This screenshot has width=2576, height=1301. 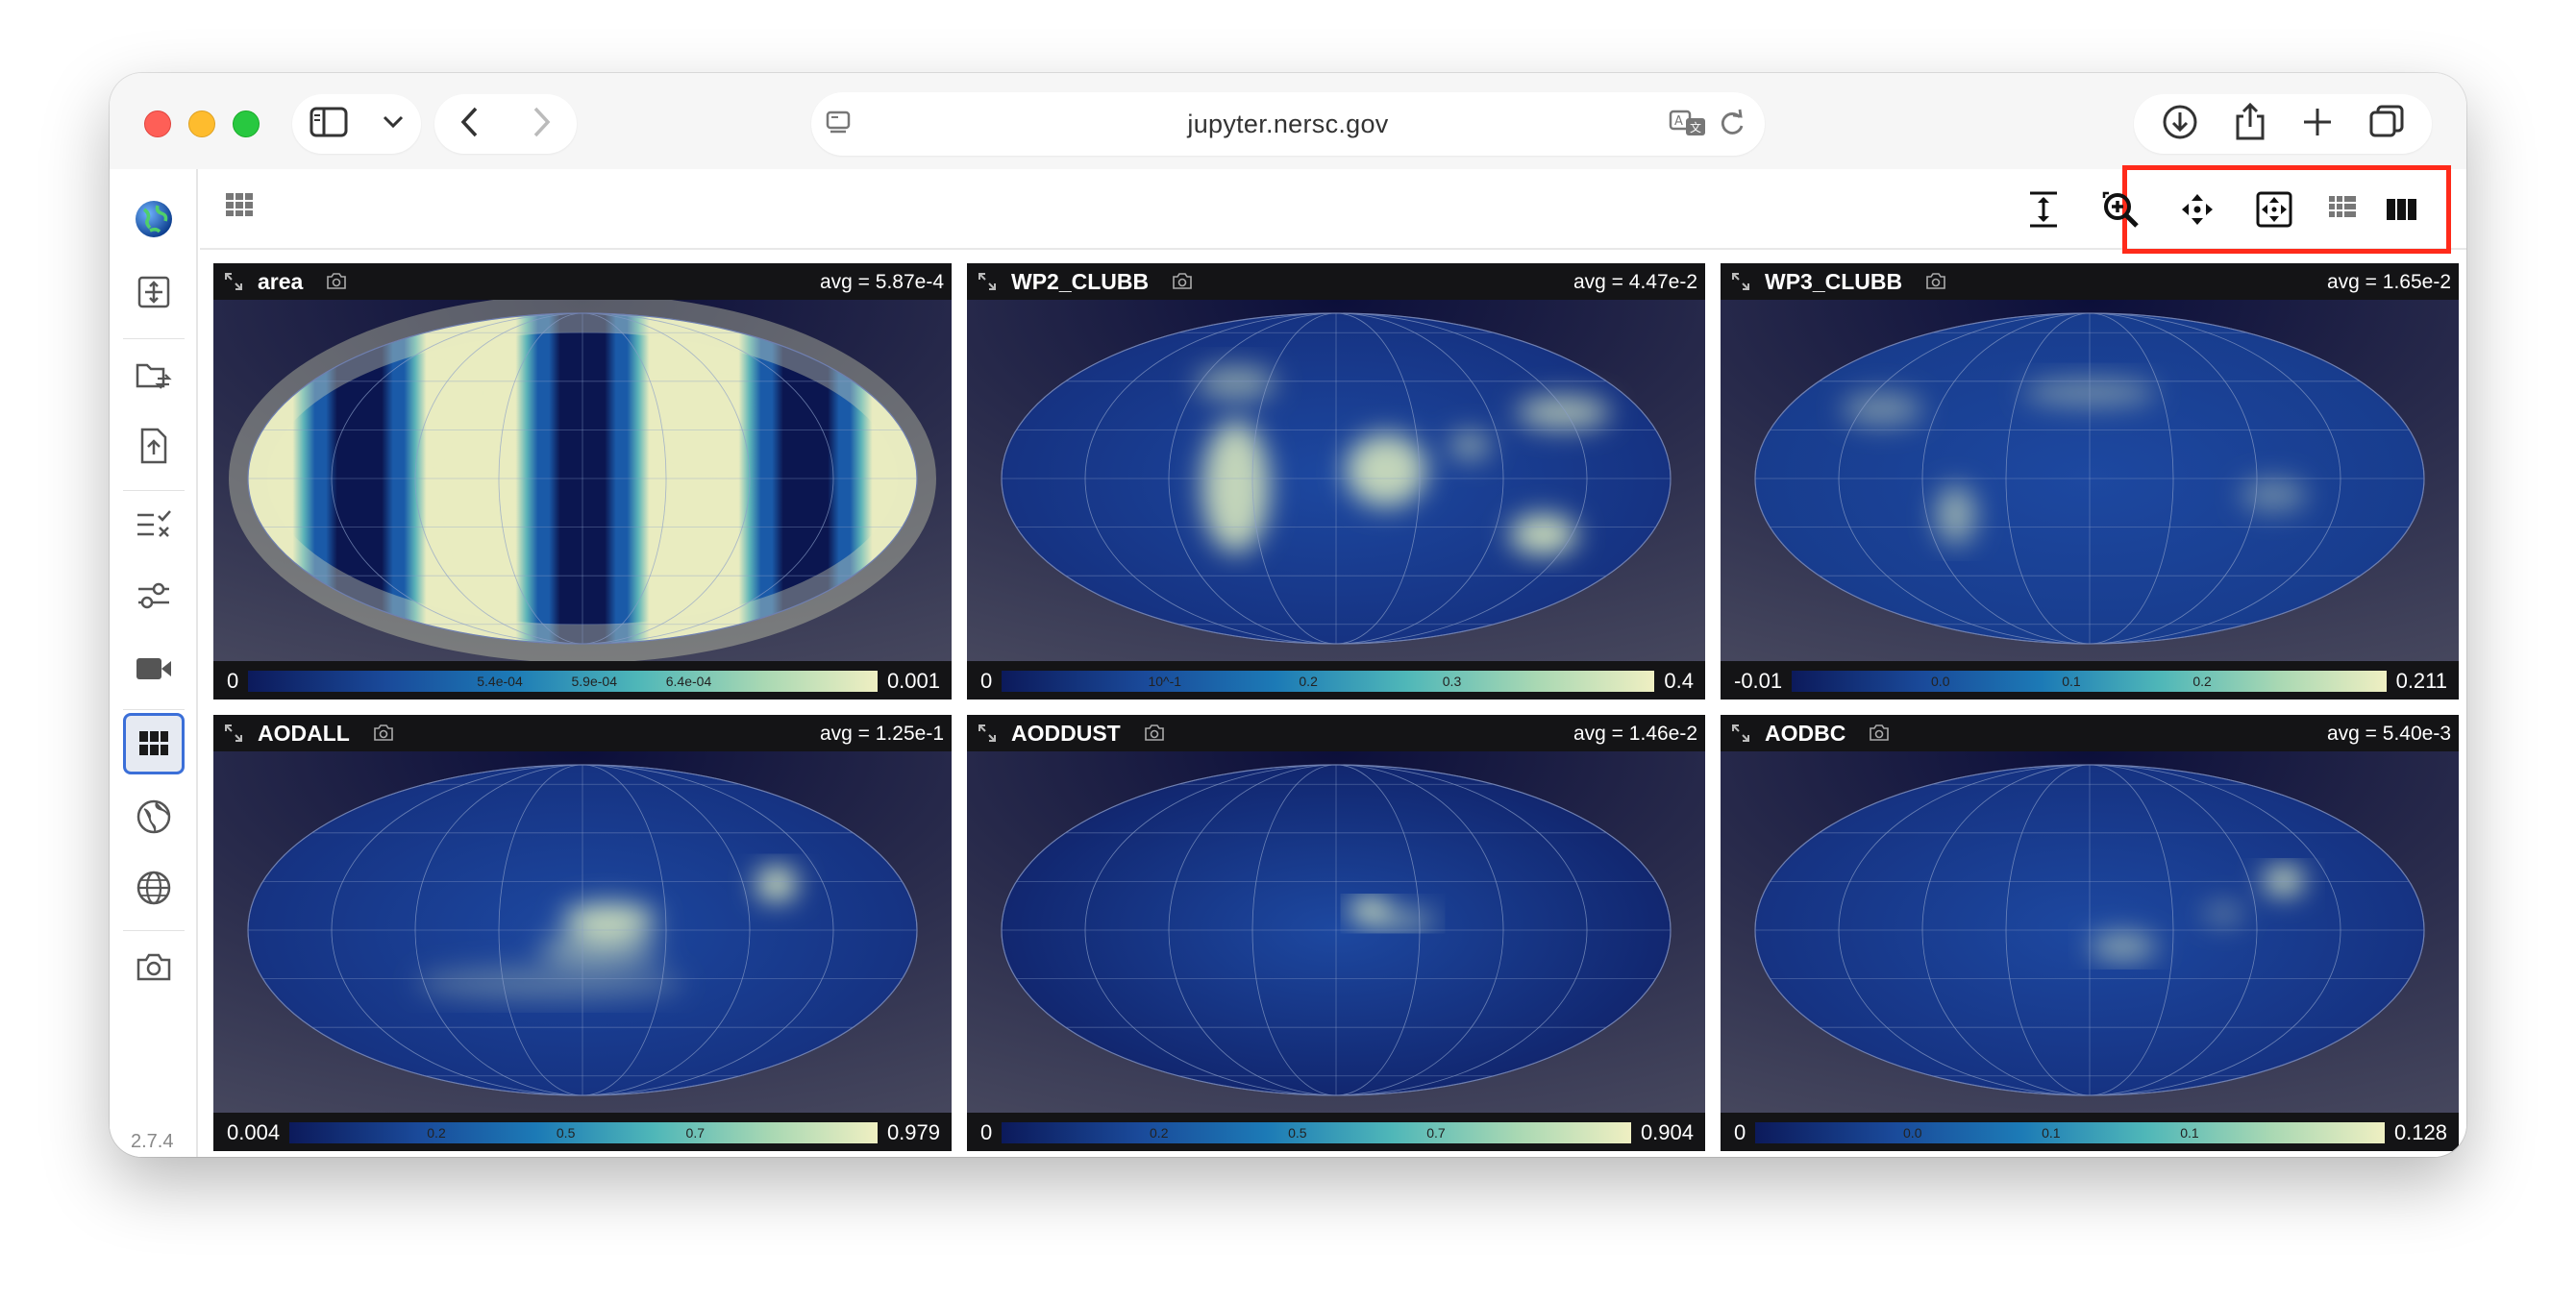 I want to click on columns-icon, so click(x=2402, y=212).